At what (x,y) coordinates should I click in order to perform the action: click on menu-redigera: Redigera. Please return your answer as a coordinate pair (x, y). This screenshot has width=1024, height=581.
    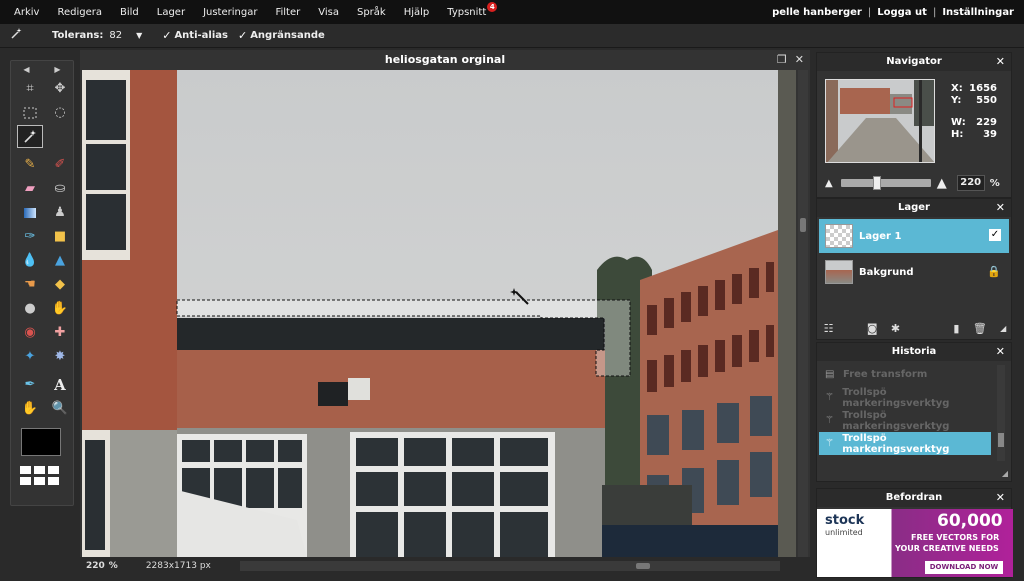
    Looking at the image, I should click on (79, 12).